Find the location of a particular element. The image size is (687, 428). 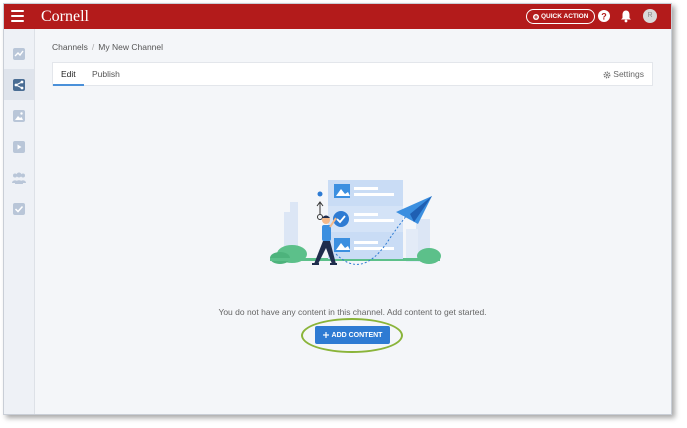

add-content-button: ADD CONTENT is located at coordinates (352, 335).